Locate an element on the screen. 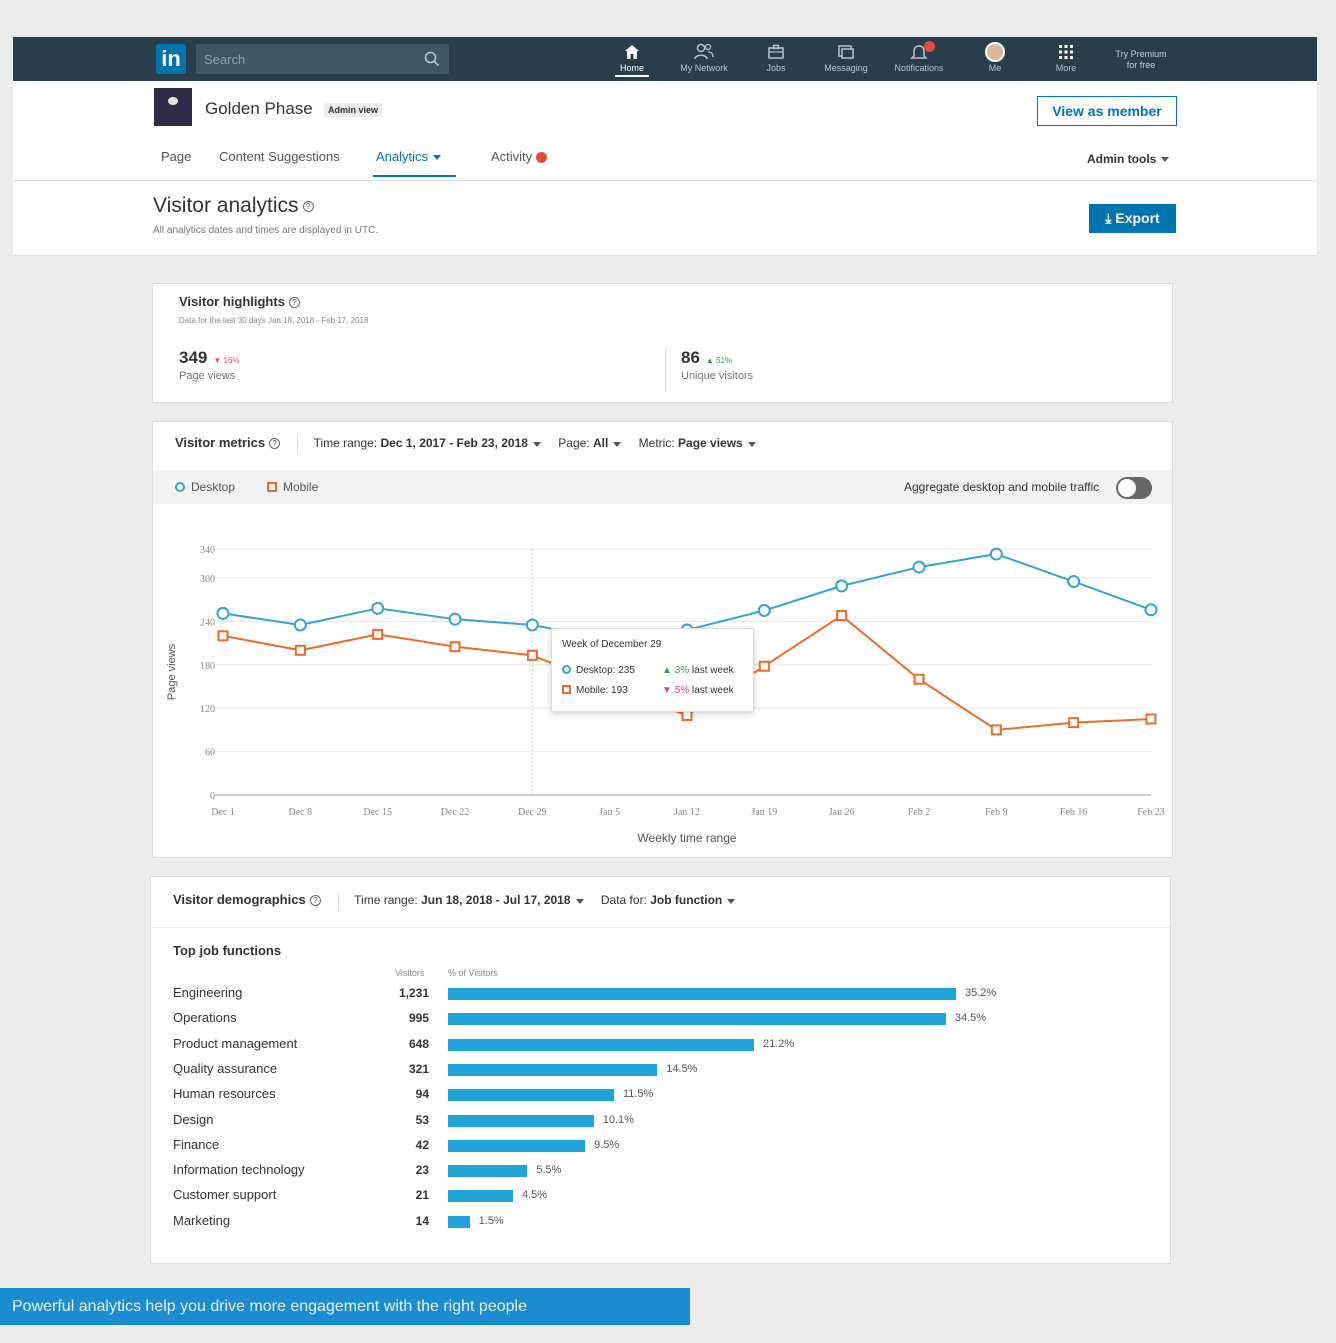 The height and width of the screenshot is (1343, 1336). nav-jobs: Jobs is located at coordinates (776, 57).